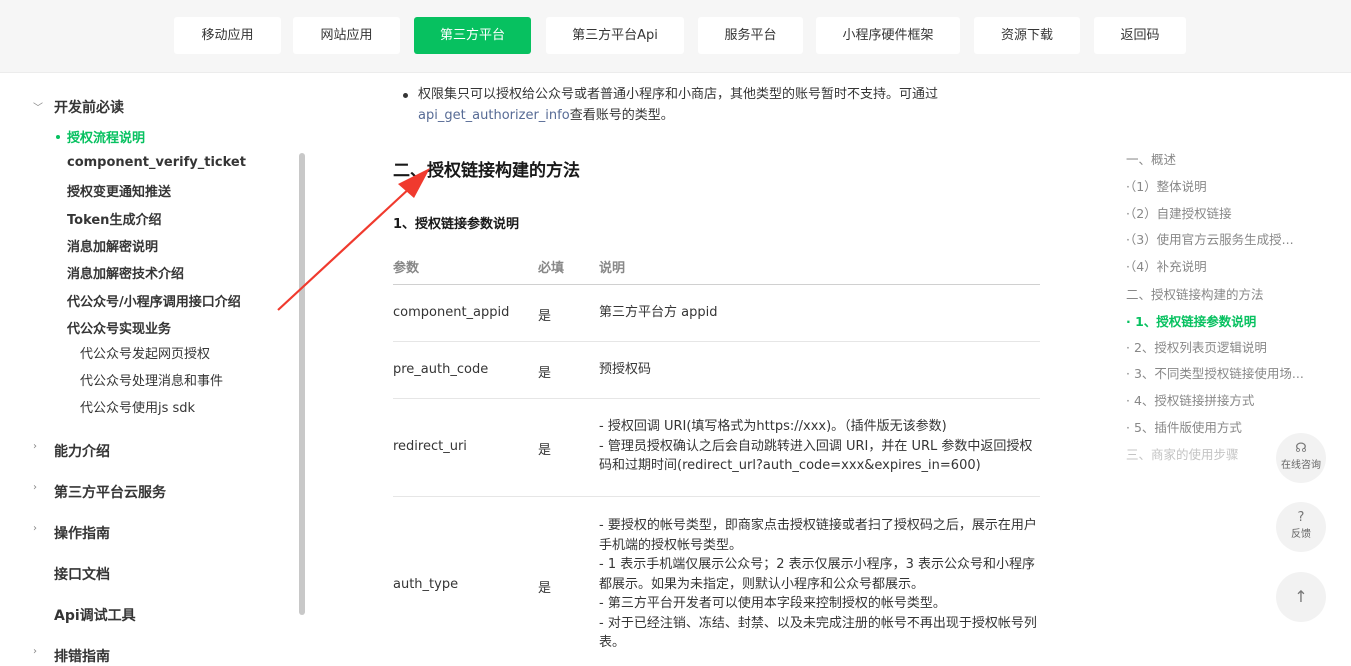 The width and height of the screenshot is (1351, 666). I want to click on sidebar-group-api-docs: 接口文档, so click(82, 574).